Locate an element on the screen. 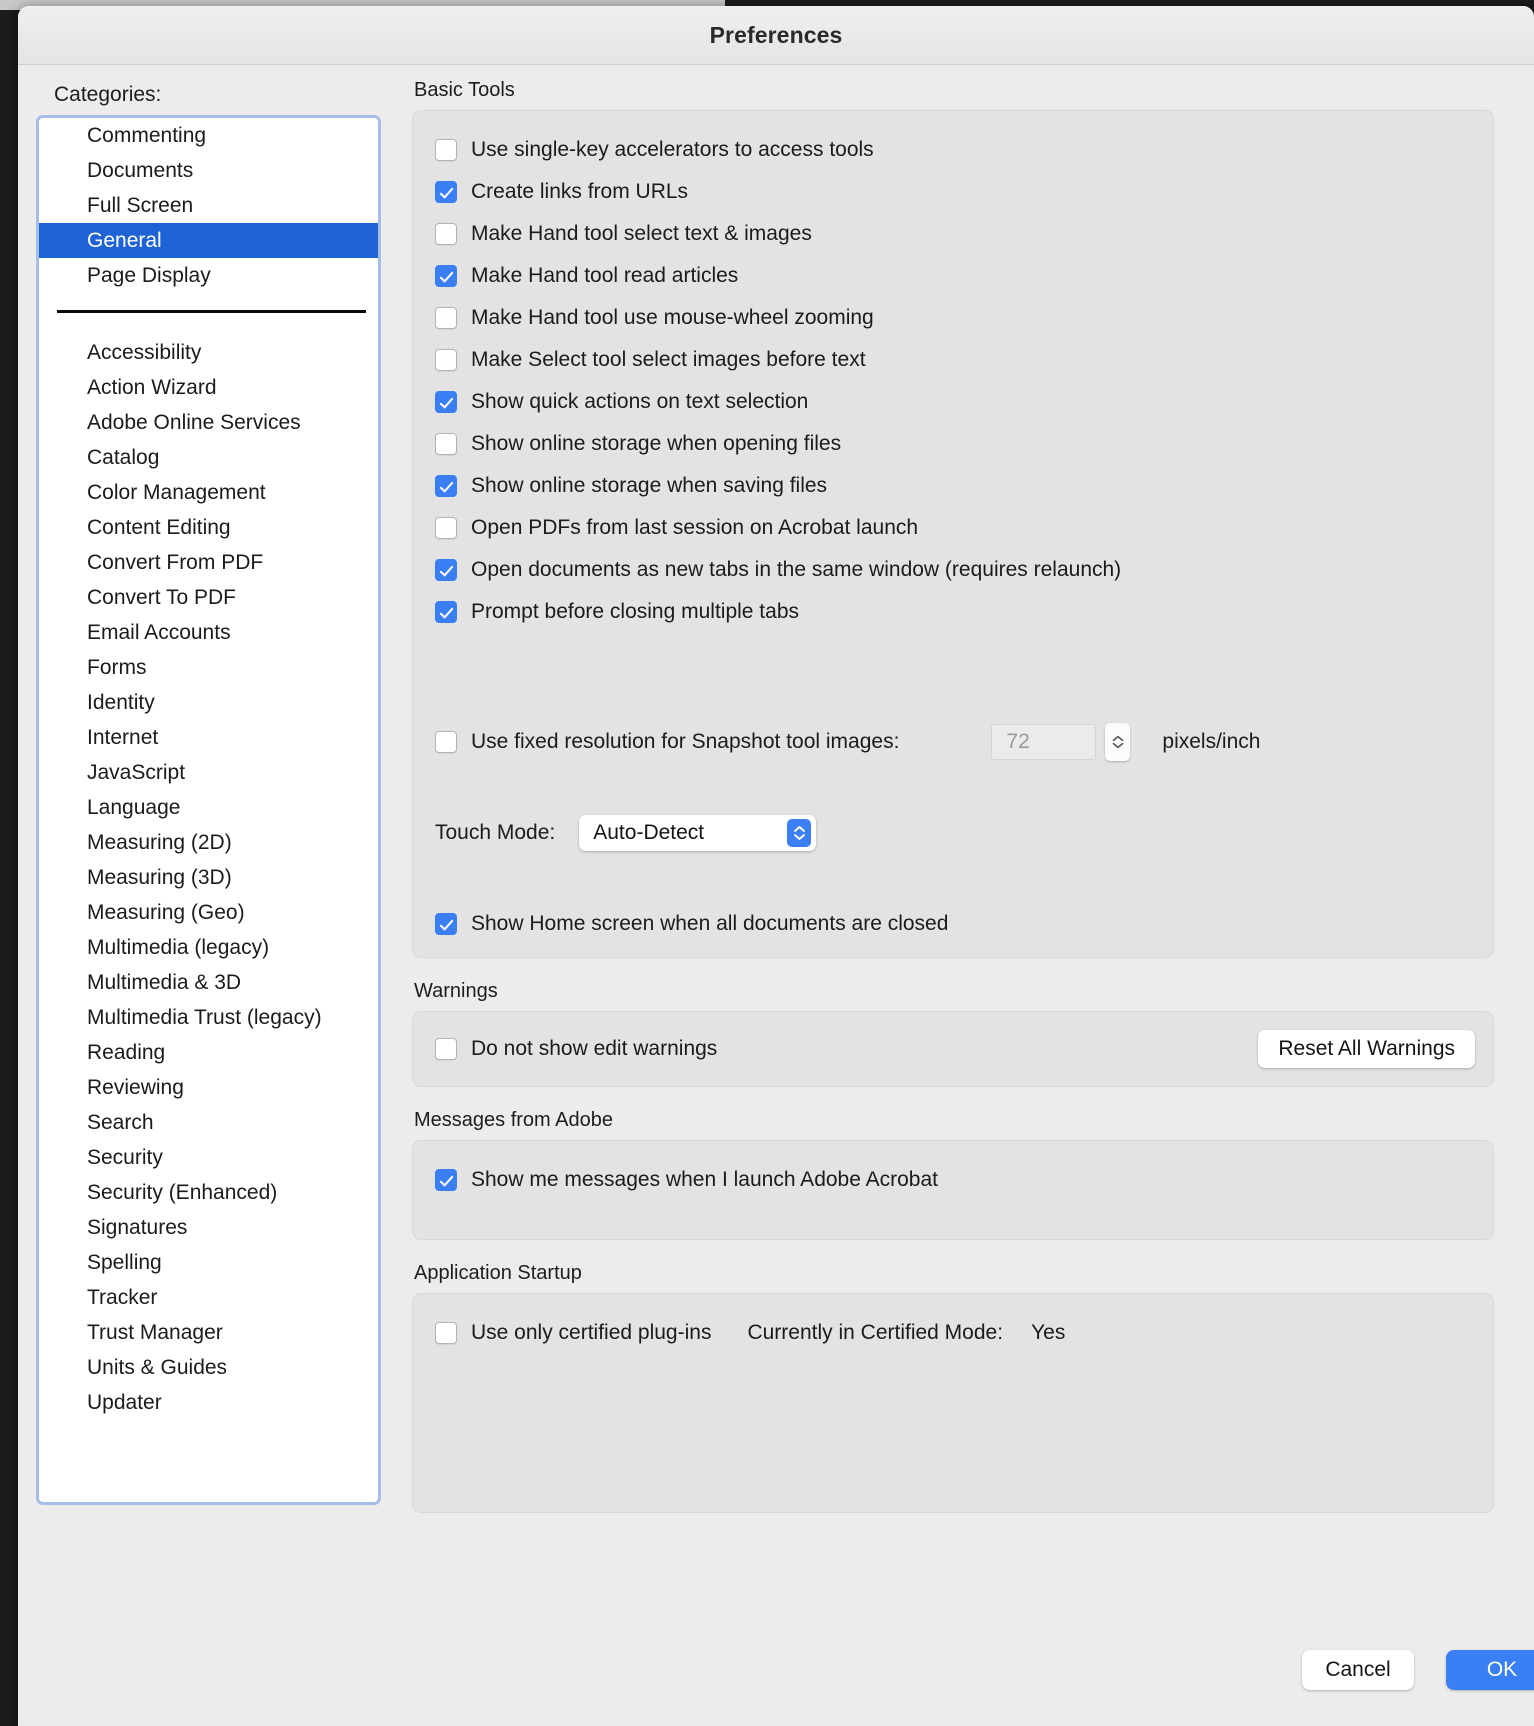  touch-mode-select: Auto-Detect is located at coordinates (698, 833).